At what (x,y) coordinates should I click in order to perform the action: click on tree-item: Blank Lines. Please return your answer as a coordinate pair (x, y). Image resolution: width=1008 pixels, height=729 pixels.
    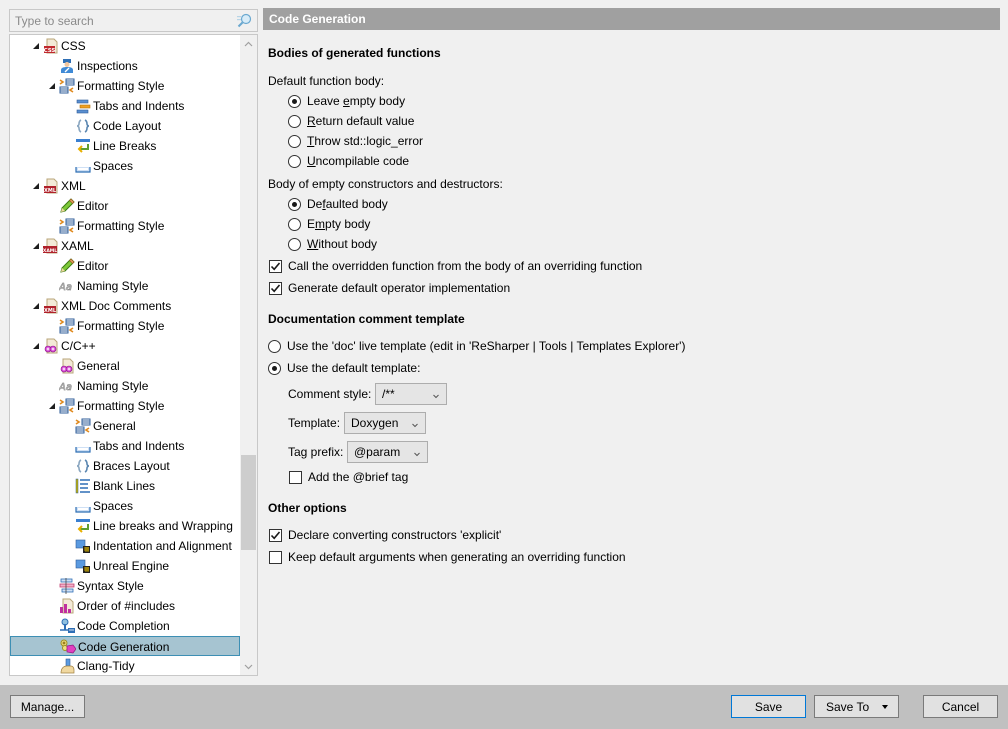
    Looking at the image, I should click on (125, 486).